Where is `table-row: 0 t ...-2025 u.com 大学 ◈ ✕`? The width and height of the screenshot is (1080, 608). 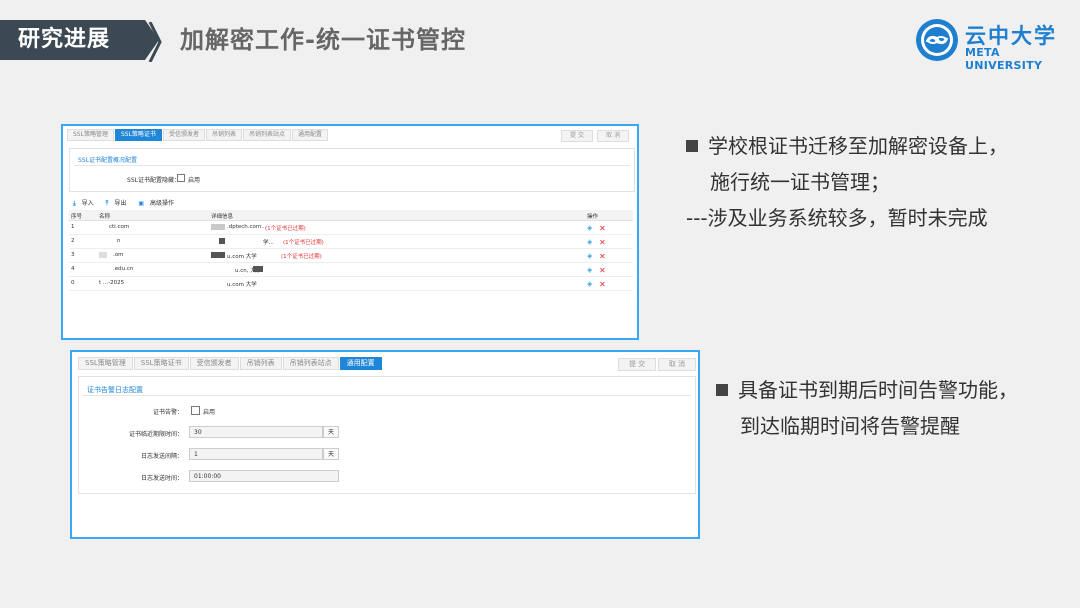
table-row: 0 t ...-2025 u.com 大学 ◈ ✕ is located at coordinates (351, 284).